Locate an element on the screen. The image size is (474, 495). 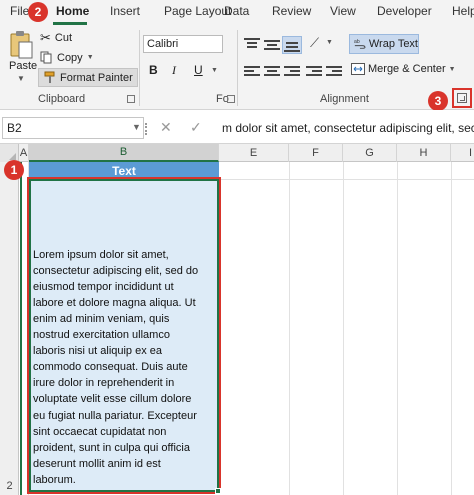
tab-view: View is located at coordinates (343, 11).